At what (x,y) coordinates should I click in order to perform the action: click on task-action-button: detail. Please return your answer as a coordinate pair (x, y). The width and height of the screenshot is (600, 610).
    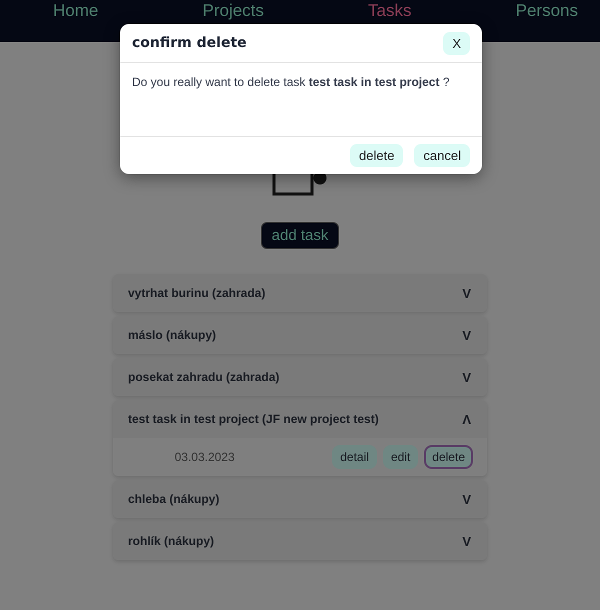
    Looking at the image, I should click on (354, 457).